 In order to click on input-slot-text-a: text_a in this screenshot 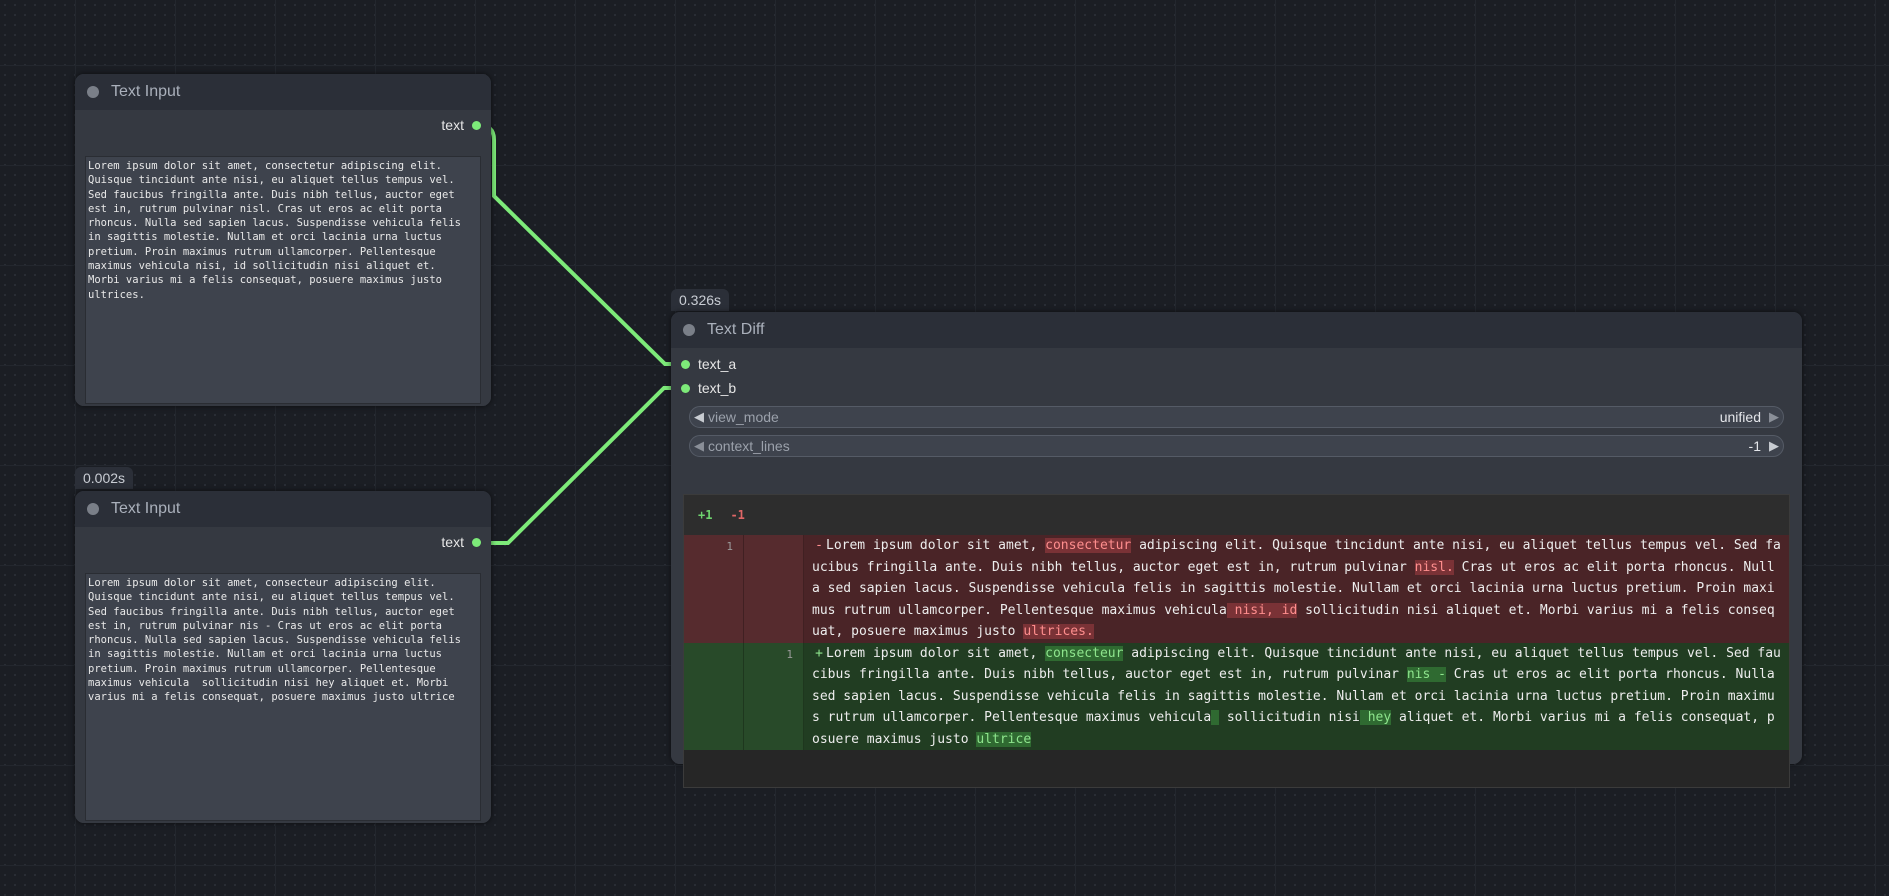, I will do `click(708, 364)`.